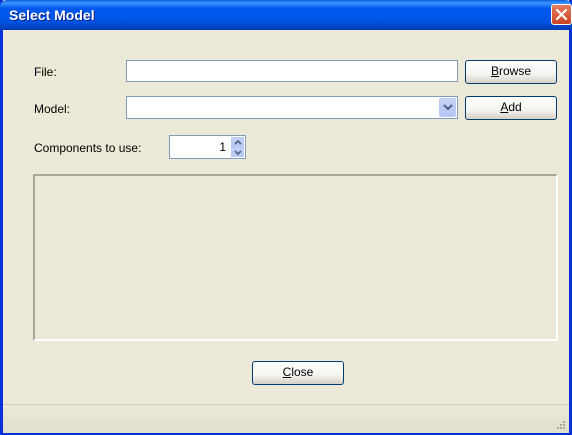  Describe the element at coordinates (88, 148) in the screenshot. I see `components-label: Components to use:` at that location.